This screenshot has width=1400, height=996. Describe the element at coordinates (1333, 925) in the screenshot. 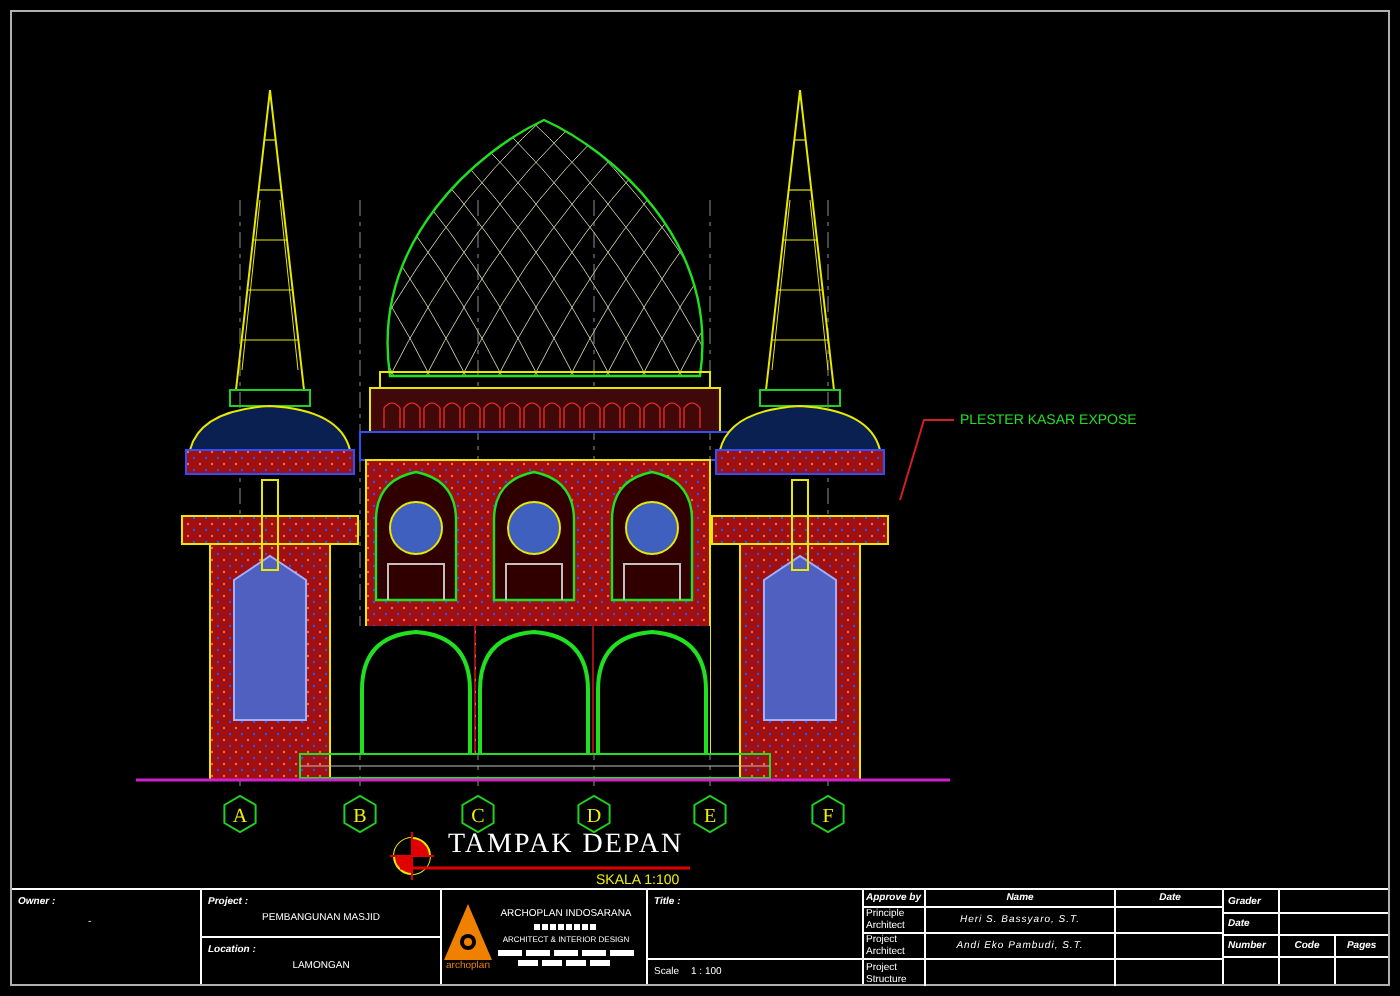

I see `empty-cell` at that location.